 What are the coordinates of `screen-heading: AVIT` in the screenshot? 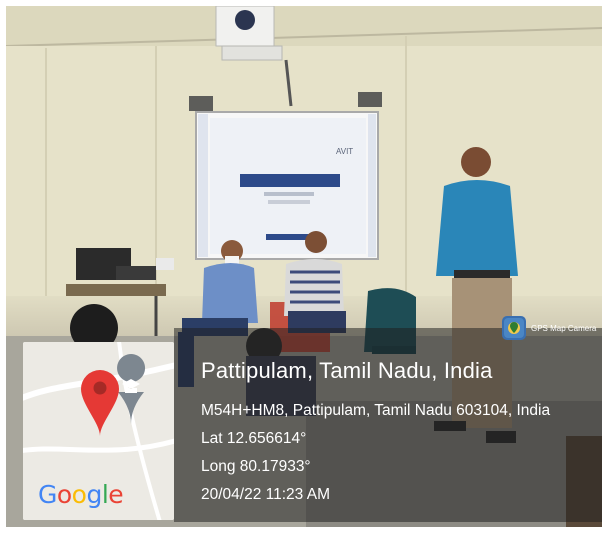 It's located at (344, 151).